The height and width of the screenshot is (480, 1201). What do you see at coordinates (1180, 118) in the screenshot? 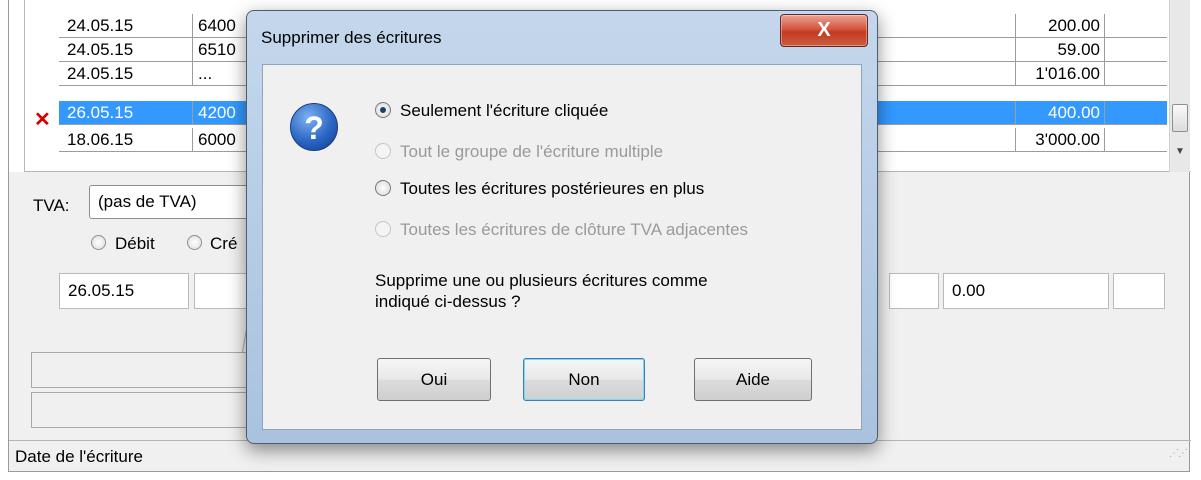
I see `scroll-thumb` at bounding box center [1180, 118].